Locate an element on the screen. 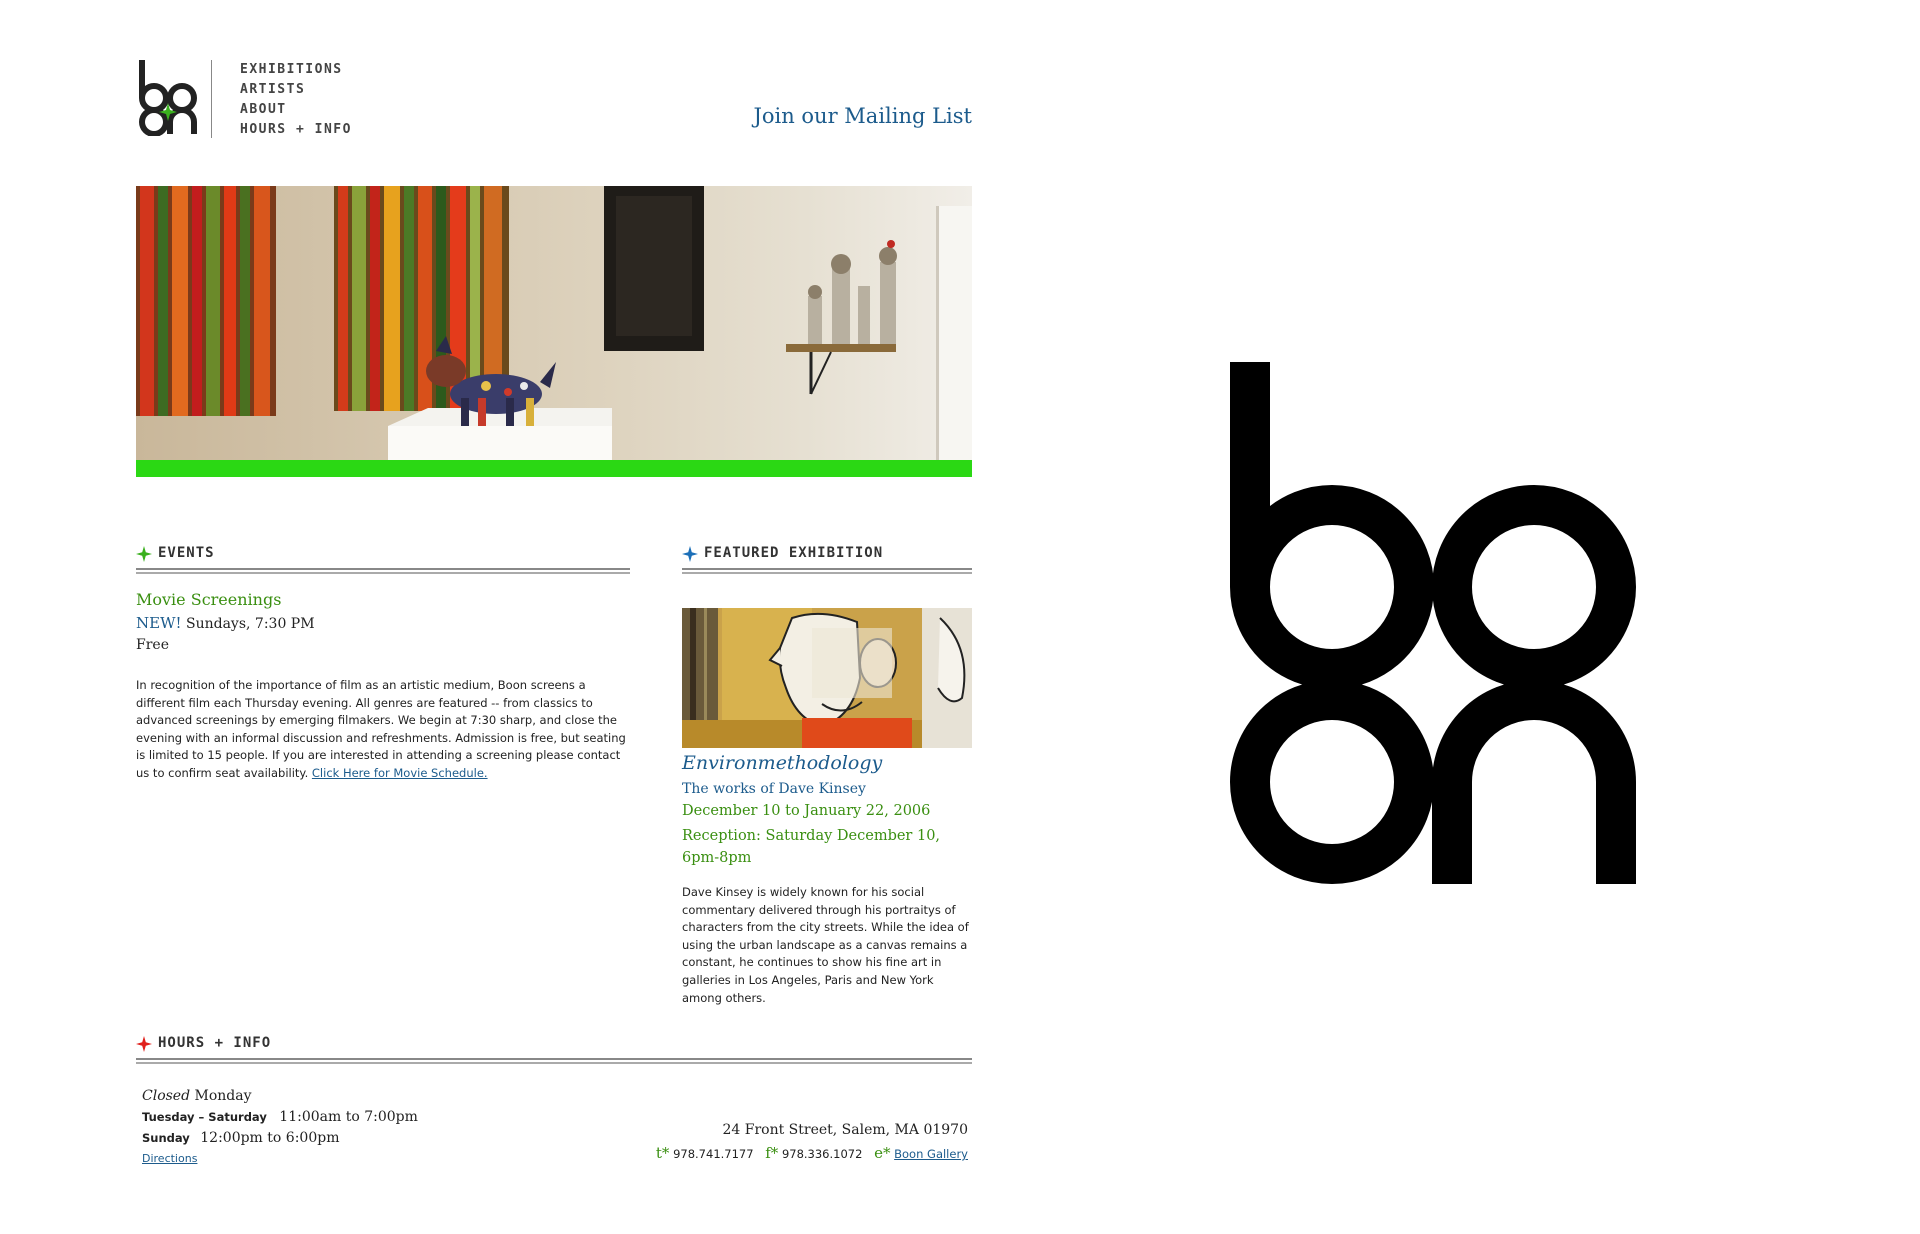 The width and height of the screenshot is (1920, 1234). blue-star-icon is located at coordinates (690, 554).